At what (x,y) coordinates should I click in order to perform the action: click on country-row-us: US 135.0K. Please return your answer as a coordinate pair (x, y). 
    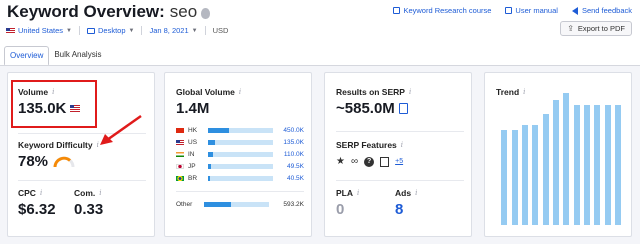
    Looking at the image, I should click on (240, 142).